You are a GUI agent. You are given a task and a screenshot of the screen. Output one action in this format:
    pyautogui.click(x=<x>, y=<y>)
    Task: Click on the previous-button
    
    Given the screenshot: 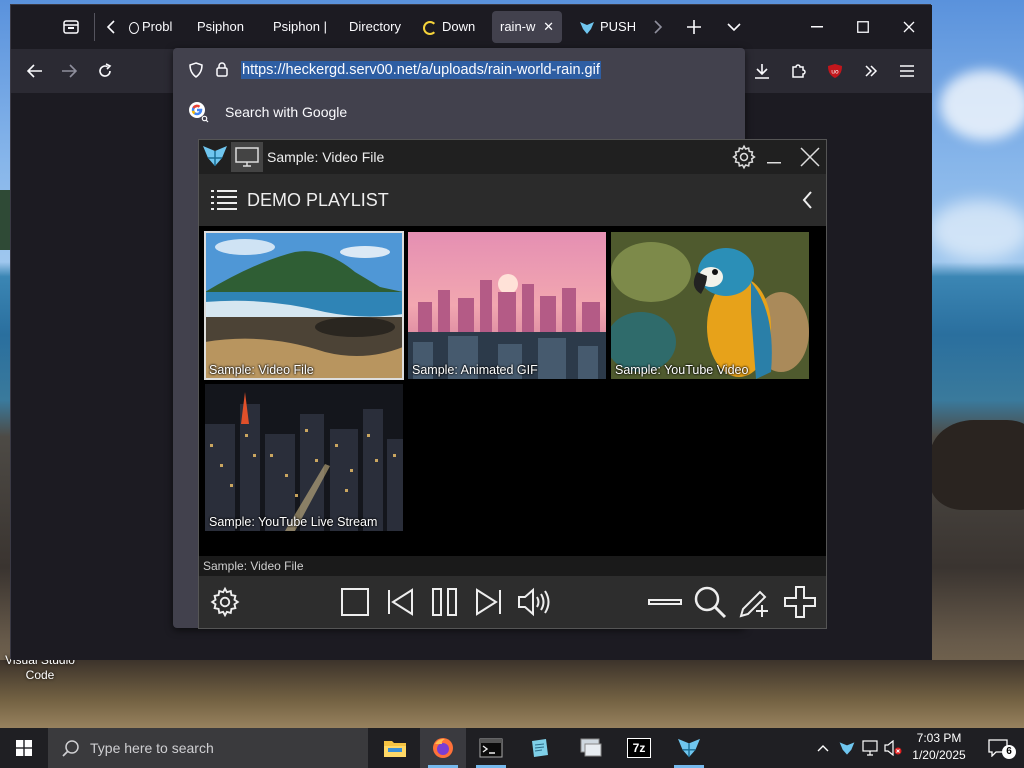 What is the action you would take?
    pyautogui.click(x=400, y=602)
    